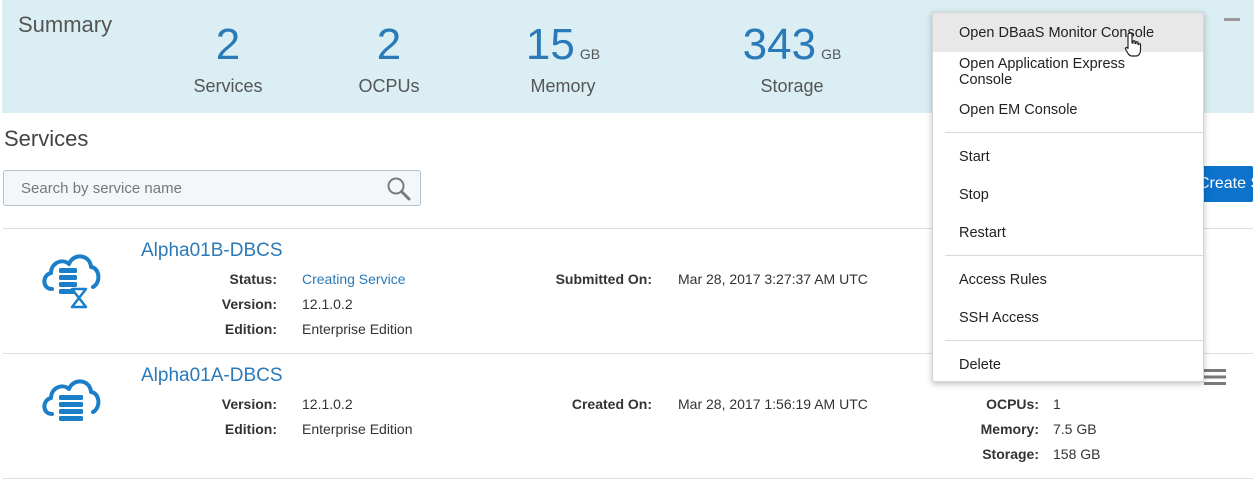  I want to click on search-box, so click(212, 188).